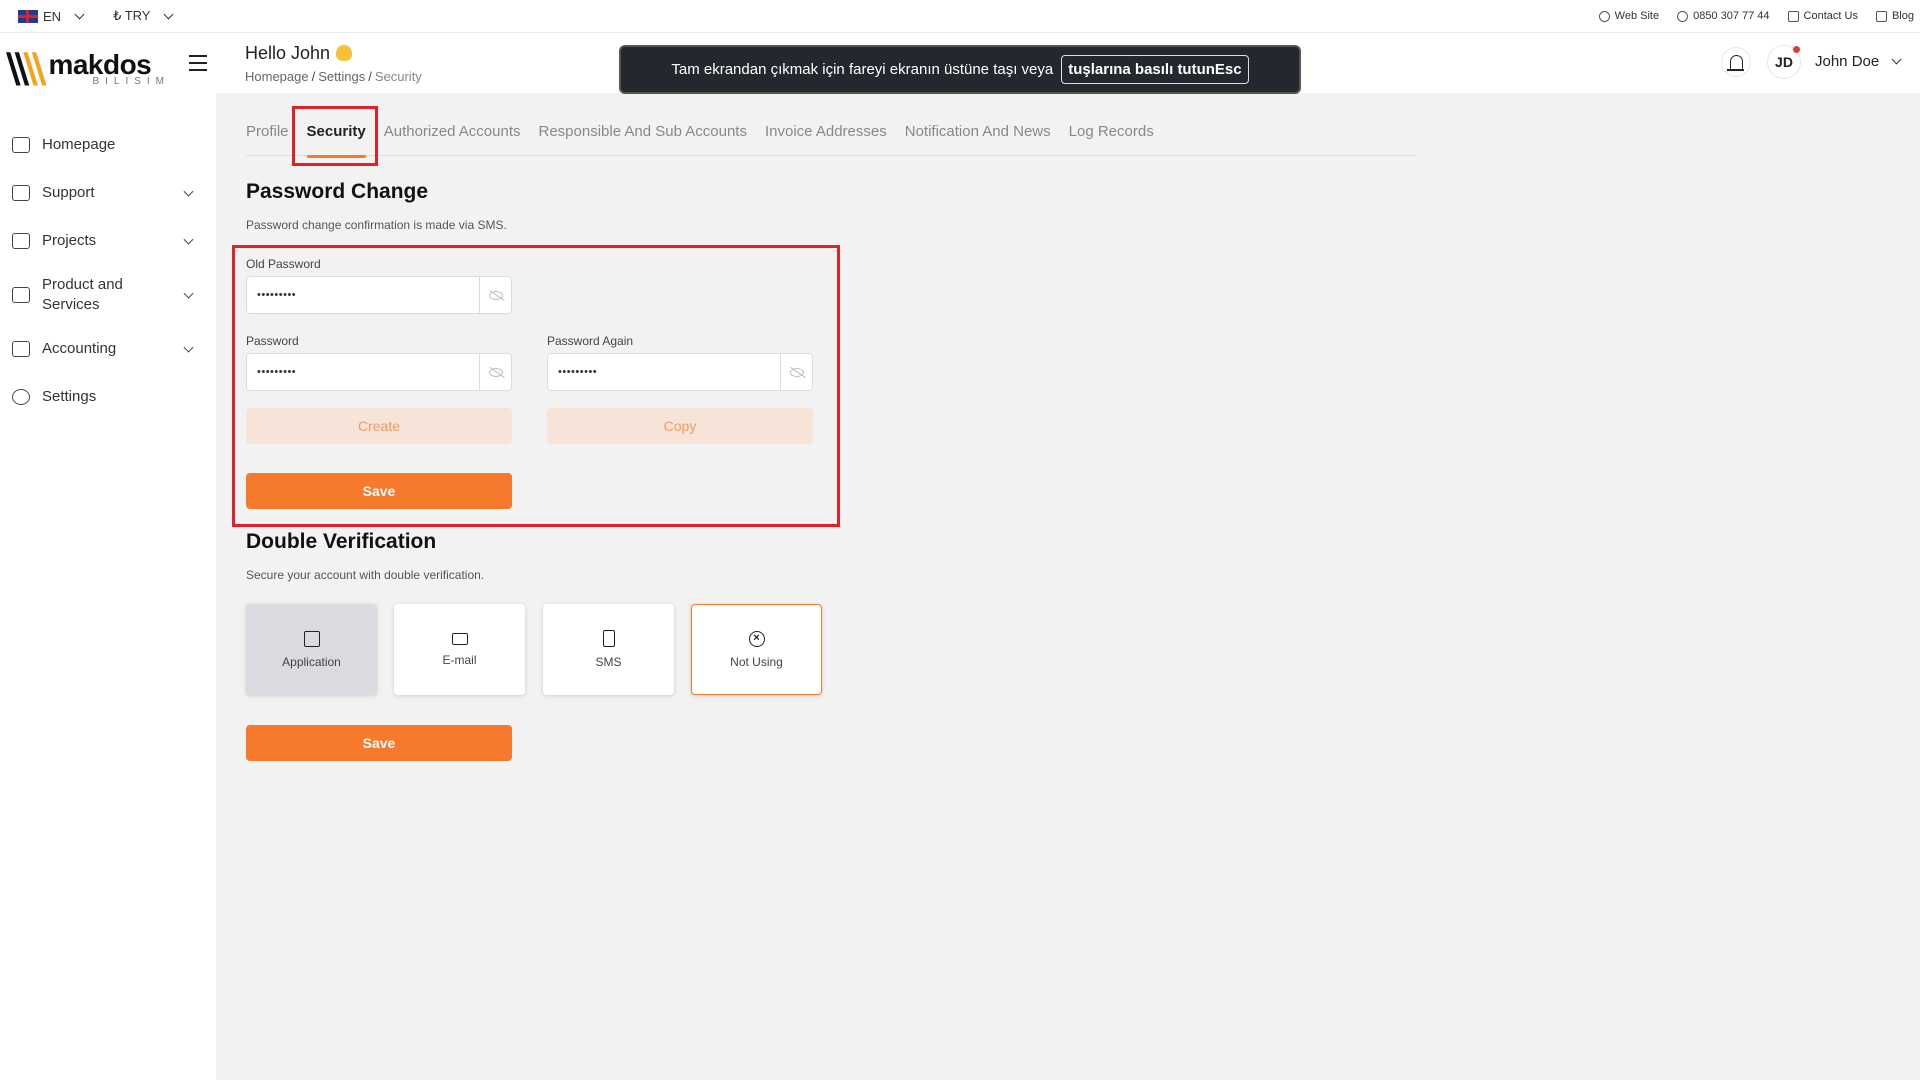 The height and width of the screenshot is (1080, 1920). I want to click on copy-password-button: Copy, so click(680, 426).